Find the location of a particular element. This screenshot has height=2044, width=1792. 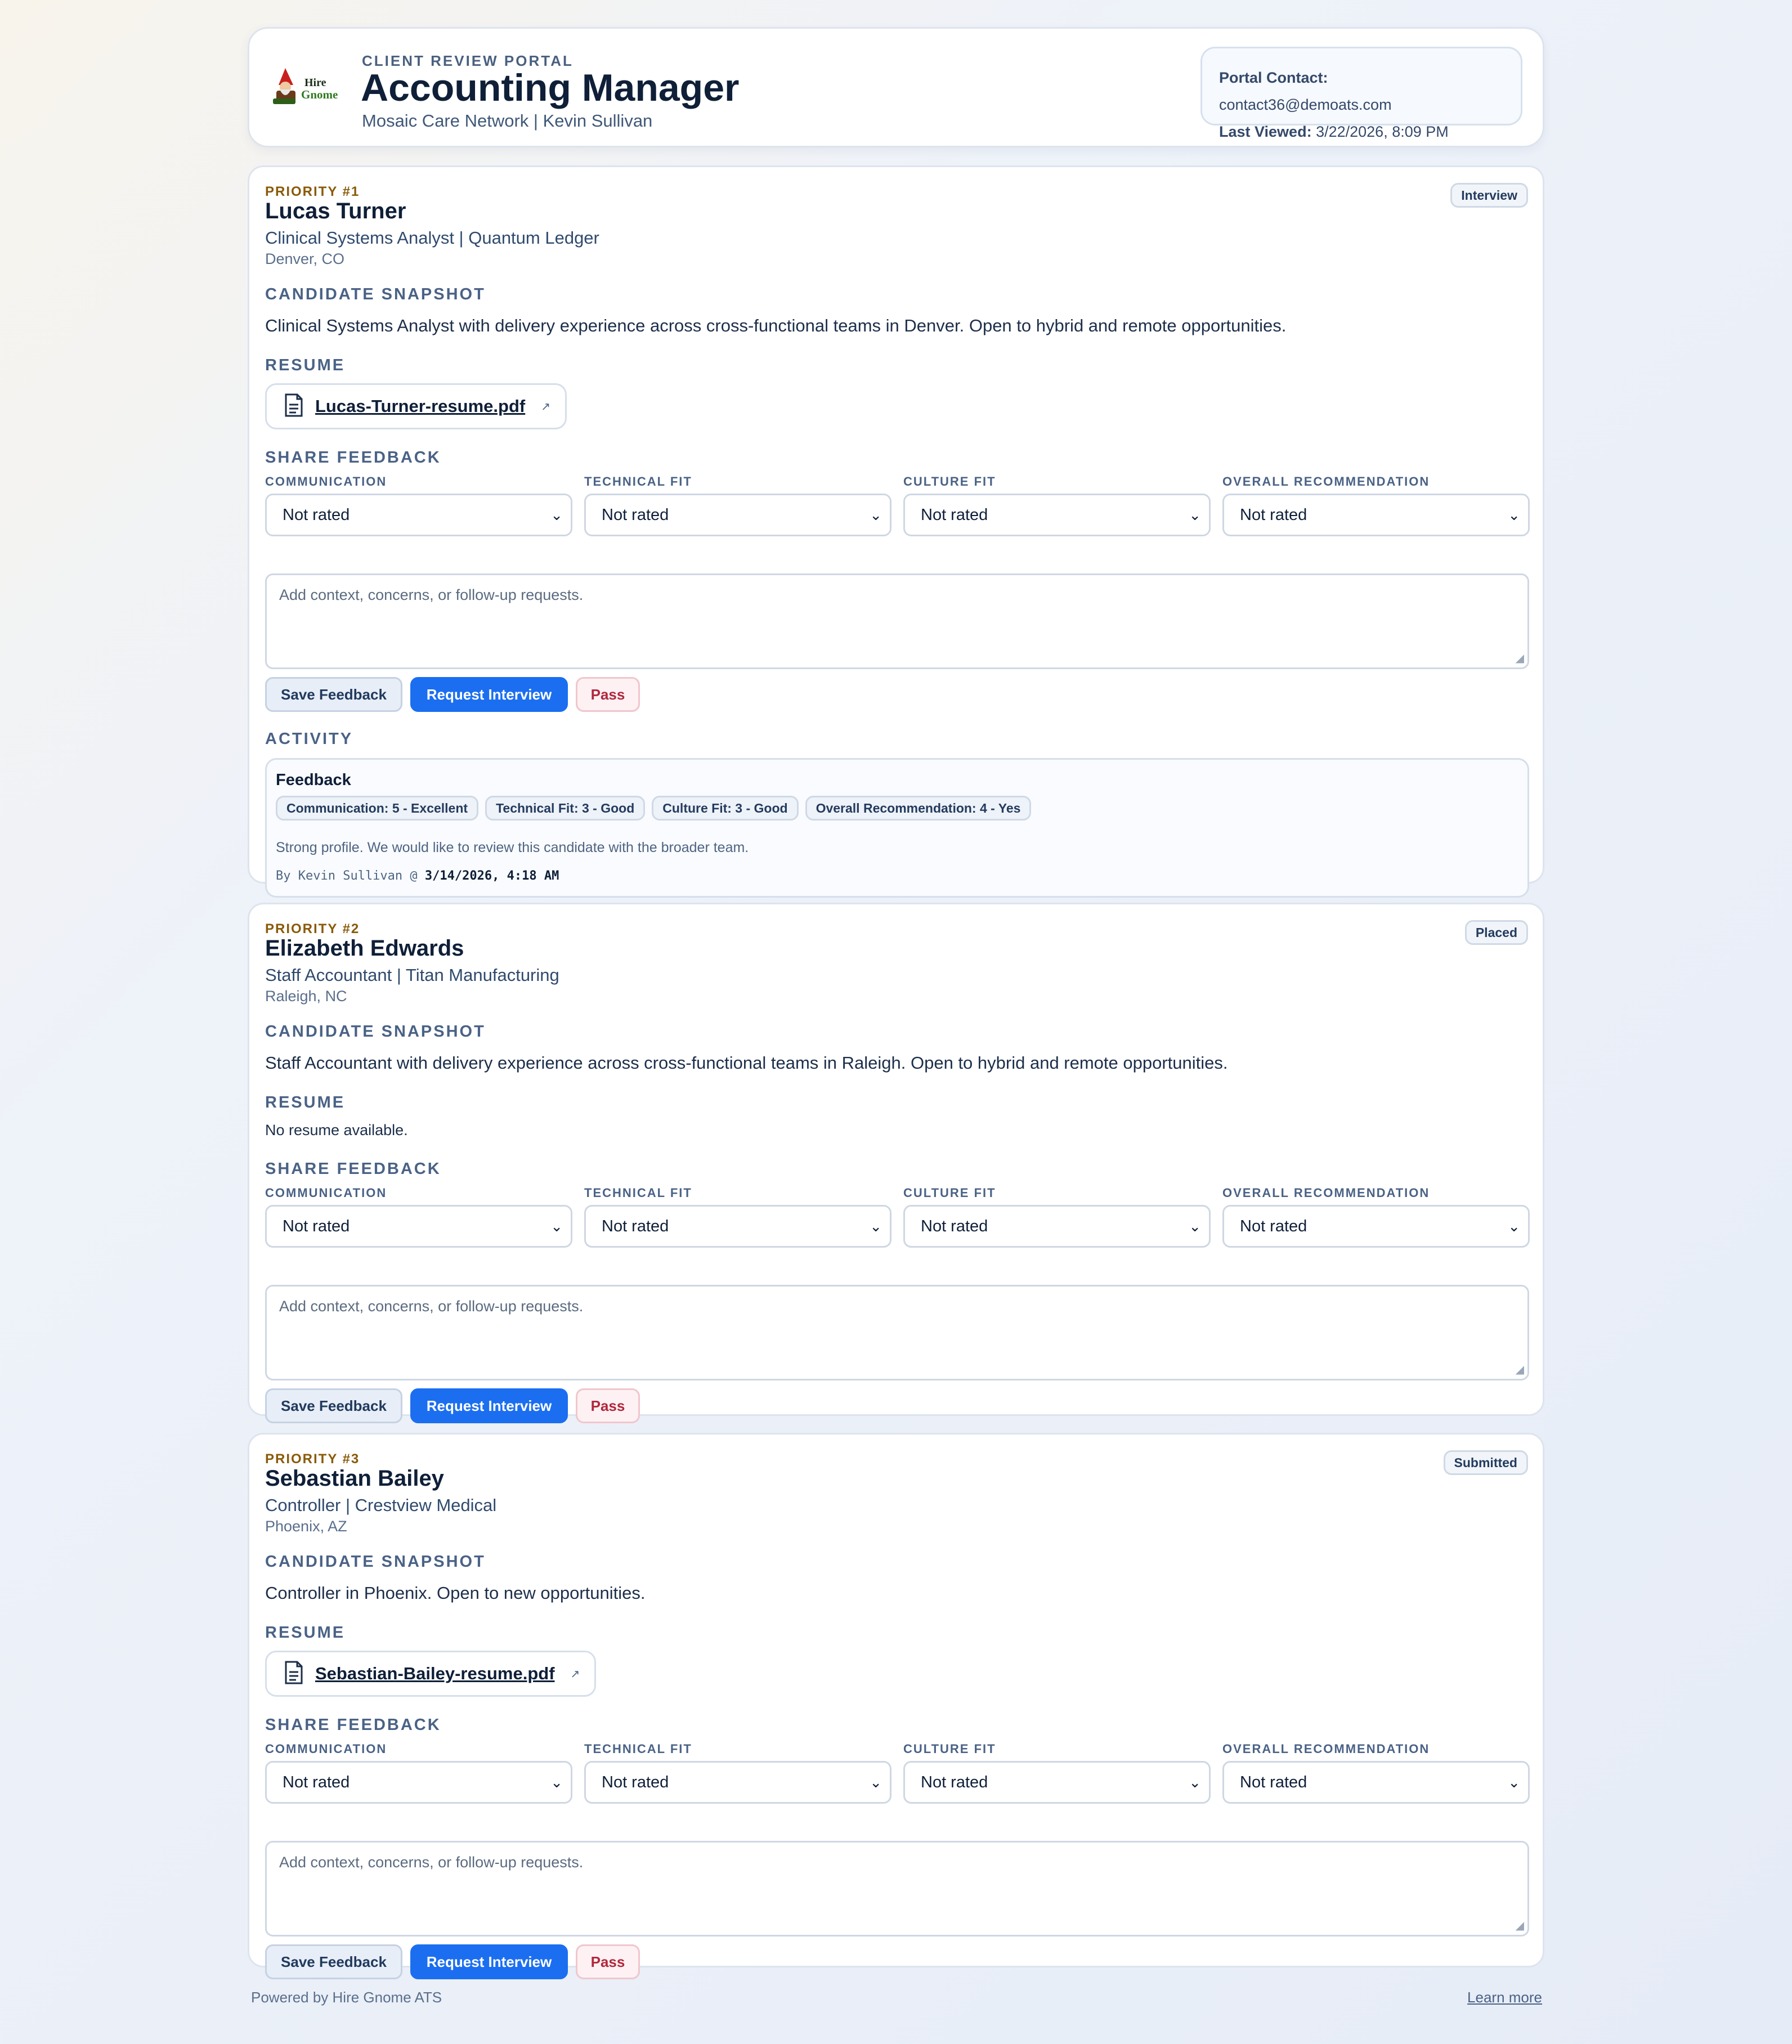

candidate-location: Denver, CO is located at coordinates (305, 258).